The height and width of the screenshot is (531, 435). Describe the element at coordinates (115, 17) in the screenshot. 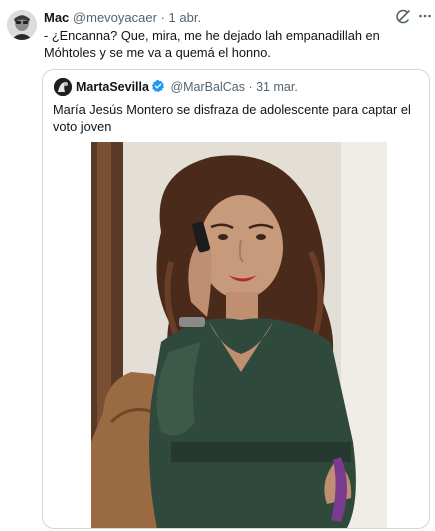

I see `author-handle: @mevoyacaer` at that location.